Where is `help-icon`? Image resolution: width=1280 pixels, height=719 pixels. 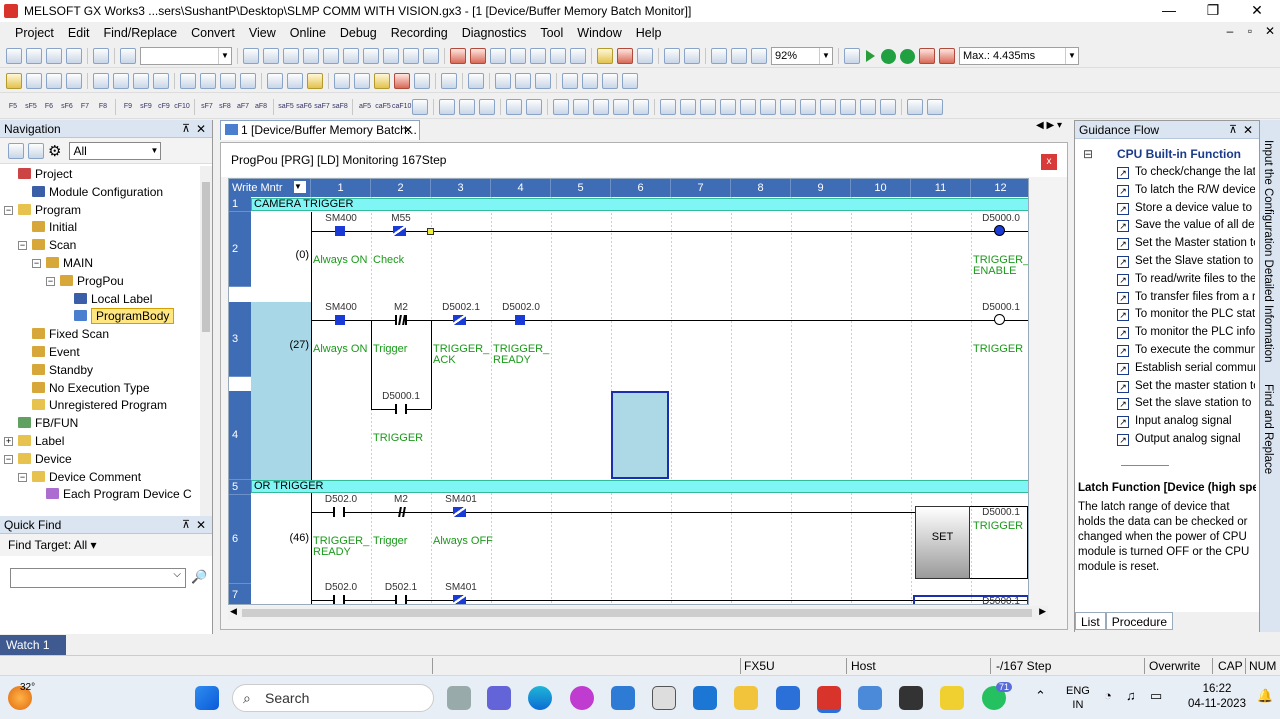 help-icon is located at coordinates (128, 56).